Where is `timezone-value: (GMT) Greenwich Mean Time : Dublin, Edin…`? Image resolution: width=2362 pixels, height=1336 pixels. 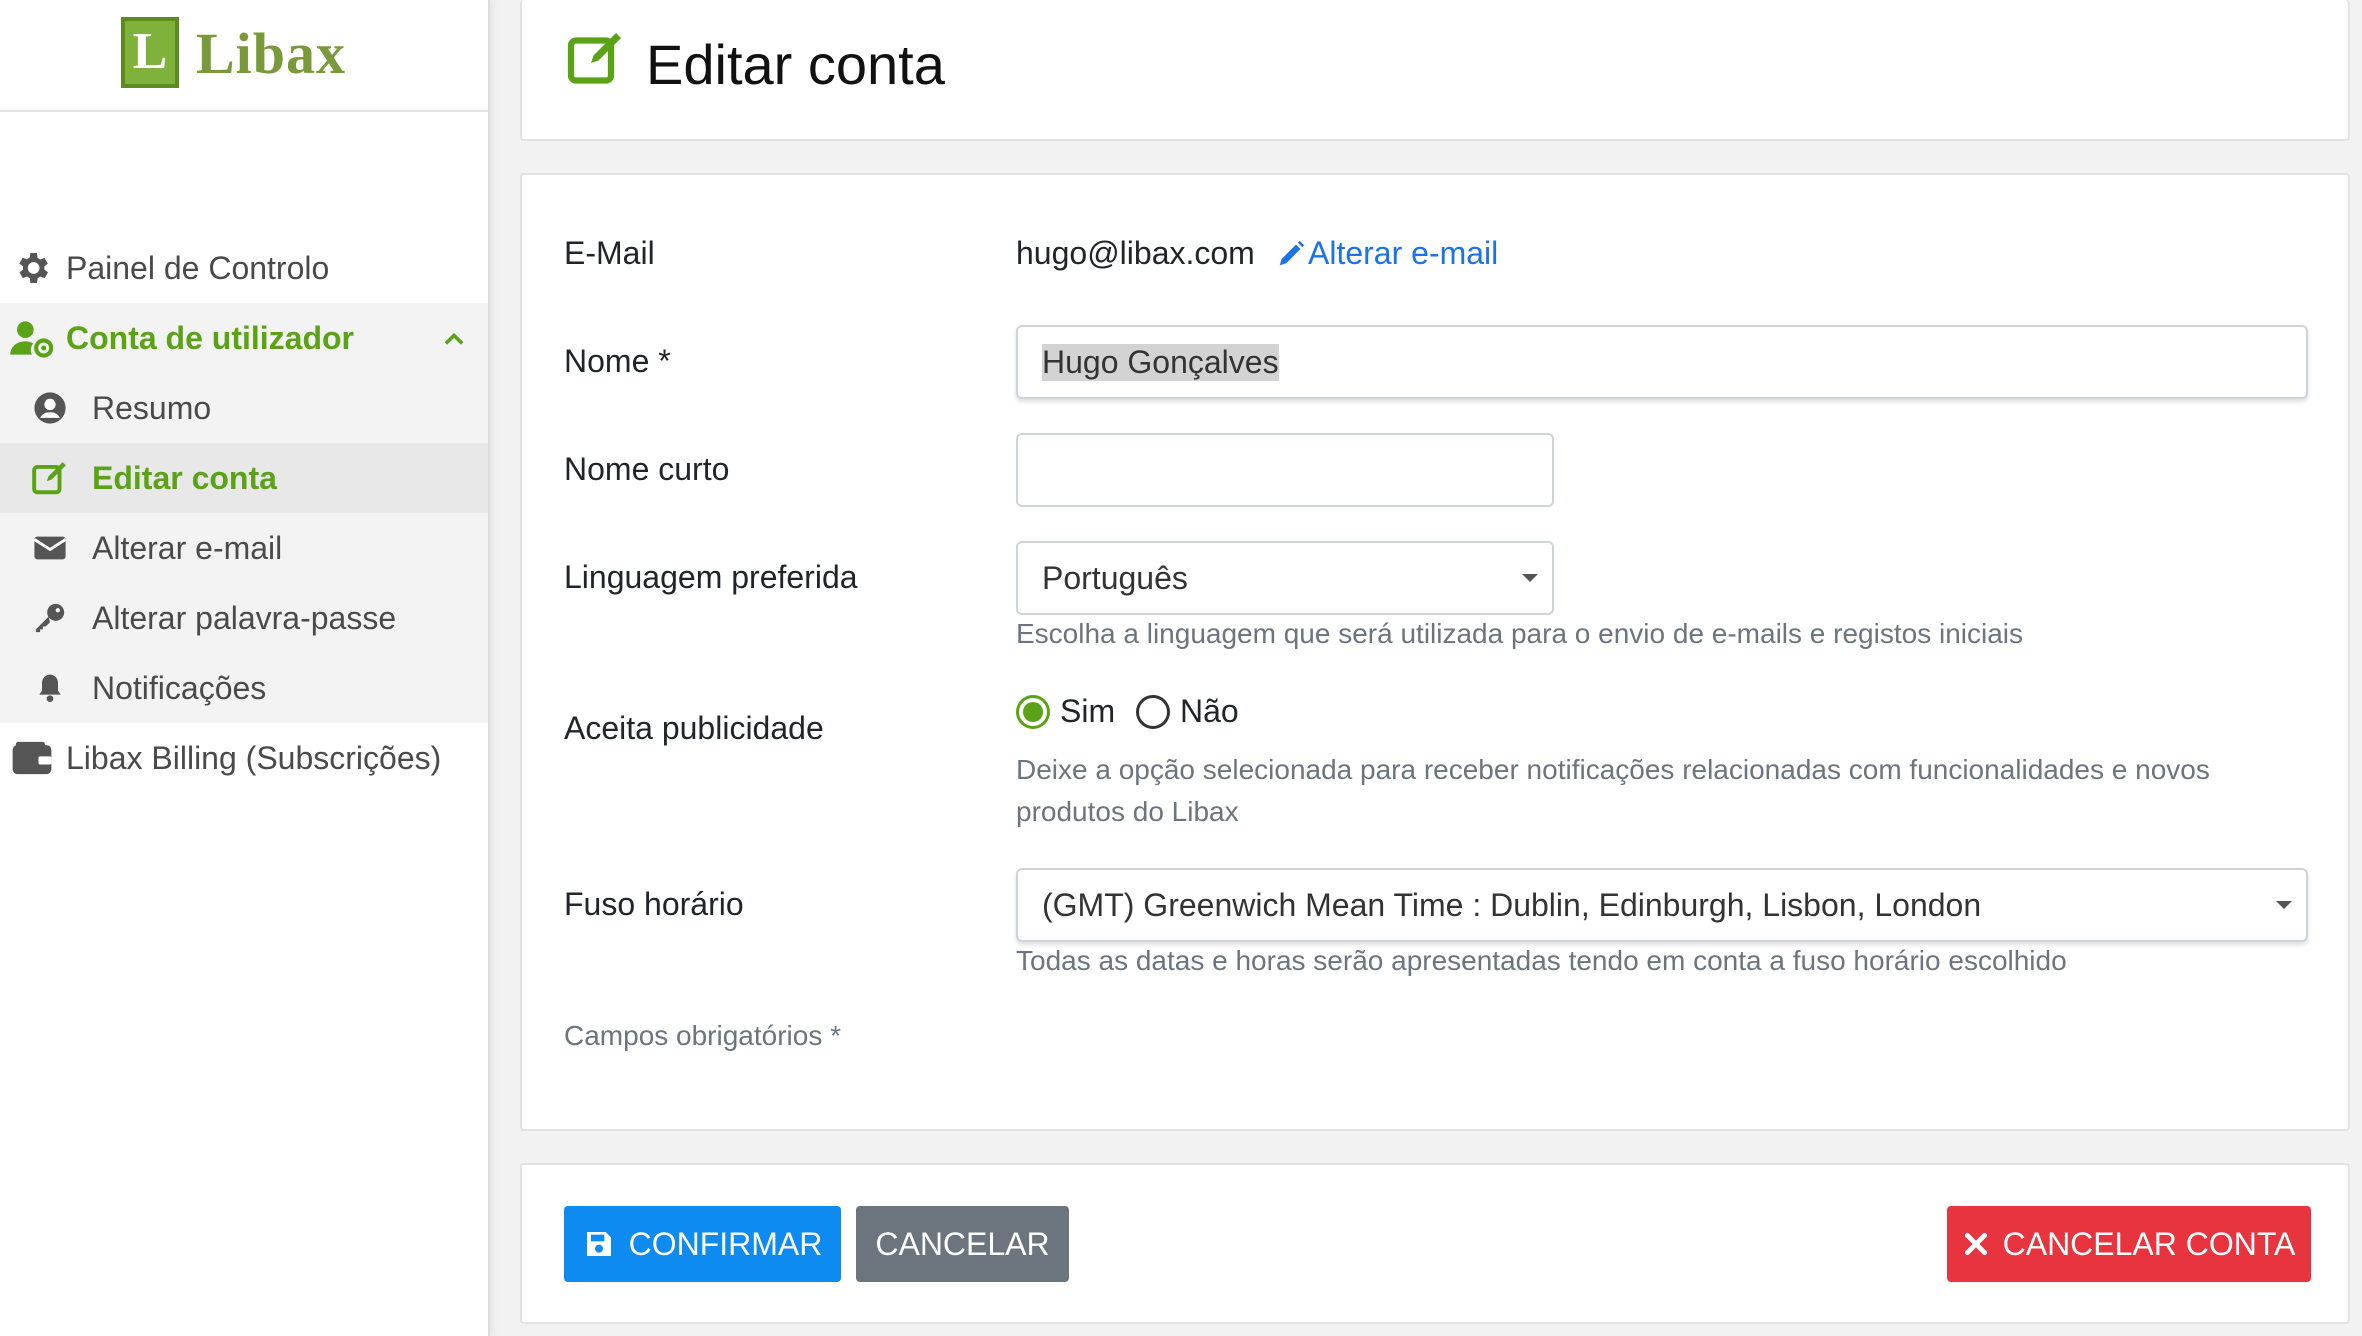 timezone-value: (GMT) Greenwich Mean Time : Dublin, Edin… is located at coordinates (1512, 904).